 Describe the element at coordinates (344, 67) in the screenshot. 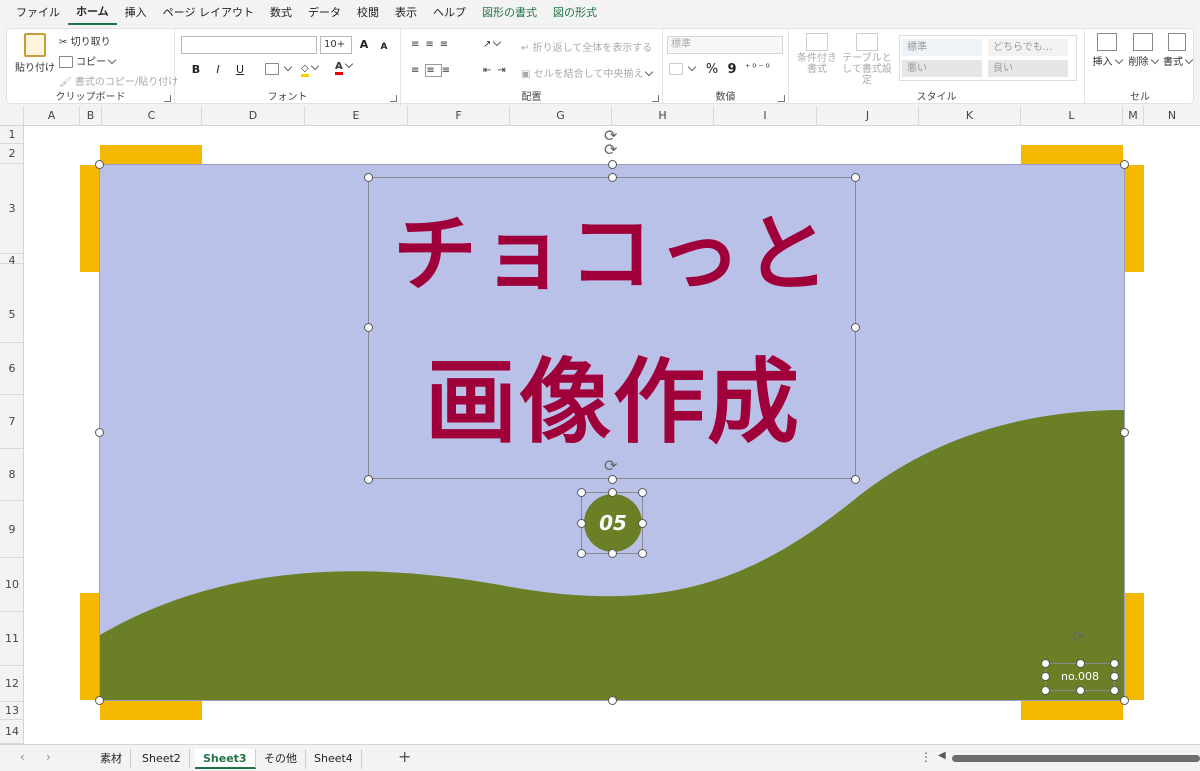

I see `font-color-button: A` at that location.